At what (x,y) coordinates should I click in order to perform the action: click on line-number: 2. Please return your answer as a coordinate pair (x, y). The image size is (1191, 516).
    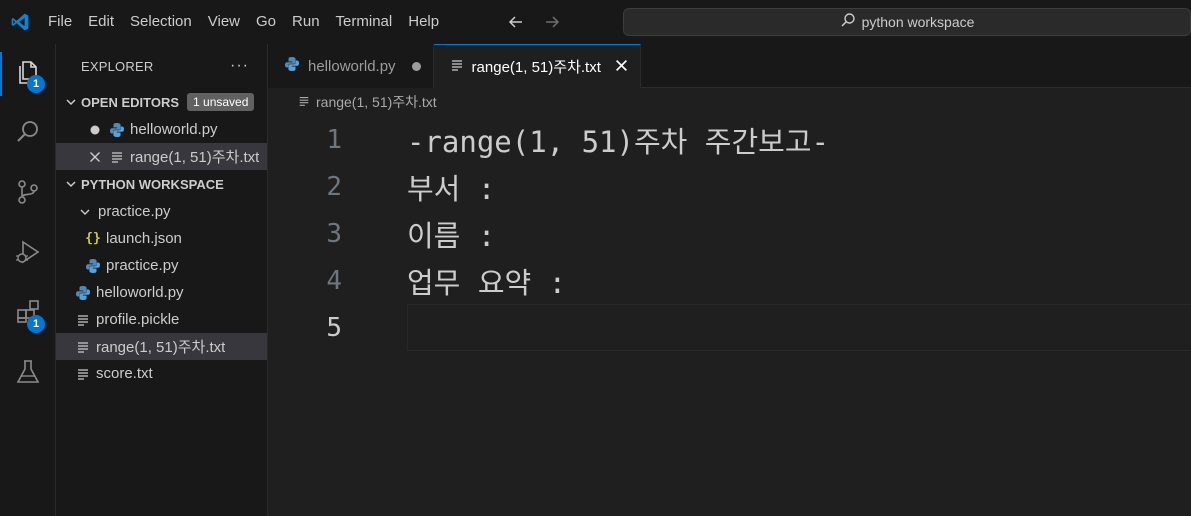
    Looking at the image, I should click on (334, 186).